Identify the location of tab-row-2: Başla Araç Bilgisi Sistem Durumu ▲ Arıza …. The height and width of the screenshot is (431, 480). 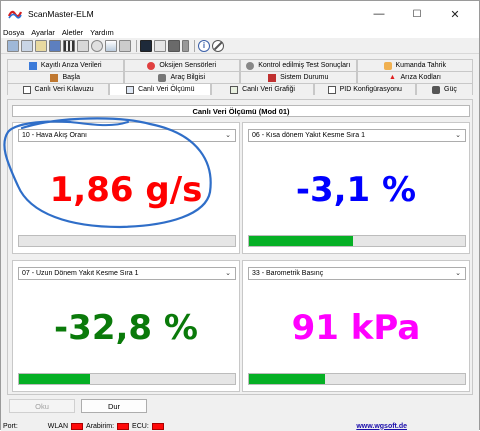
(240, 77).